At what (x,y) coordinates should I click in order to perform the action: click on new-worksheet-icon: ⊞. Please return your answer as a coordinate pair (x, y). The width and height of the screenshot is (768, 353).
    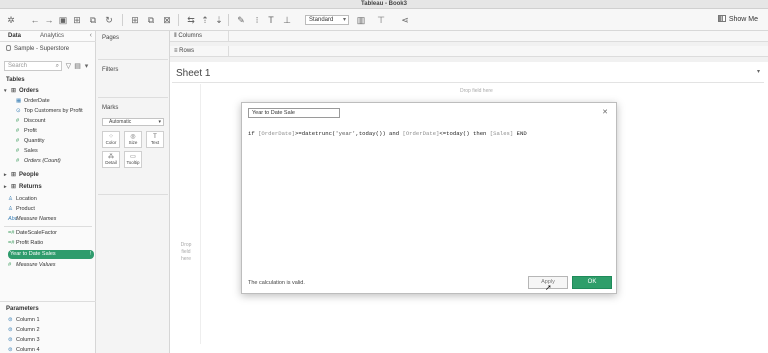
    Looking at the image, I should click on (135, 20).